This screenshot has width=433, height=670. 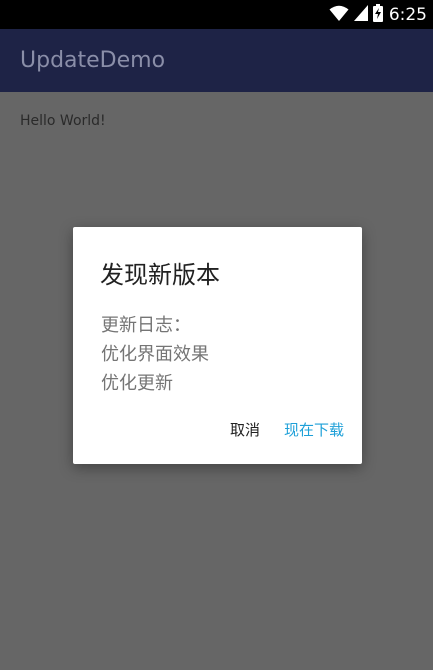 What do you see at coordinates (339, 15) in the screenshot?
I see `wifi-icon` at bounding box center [339, 15].